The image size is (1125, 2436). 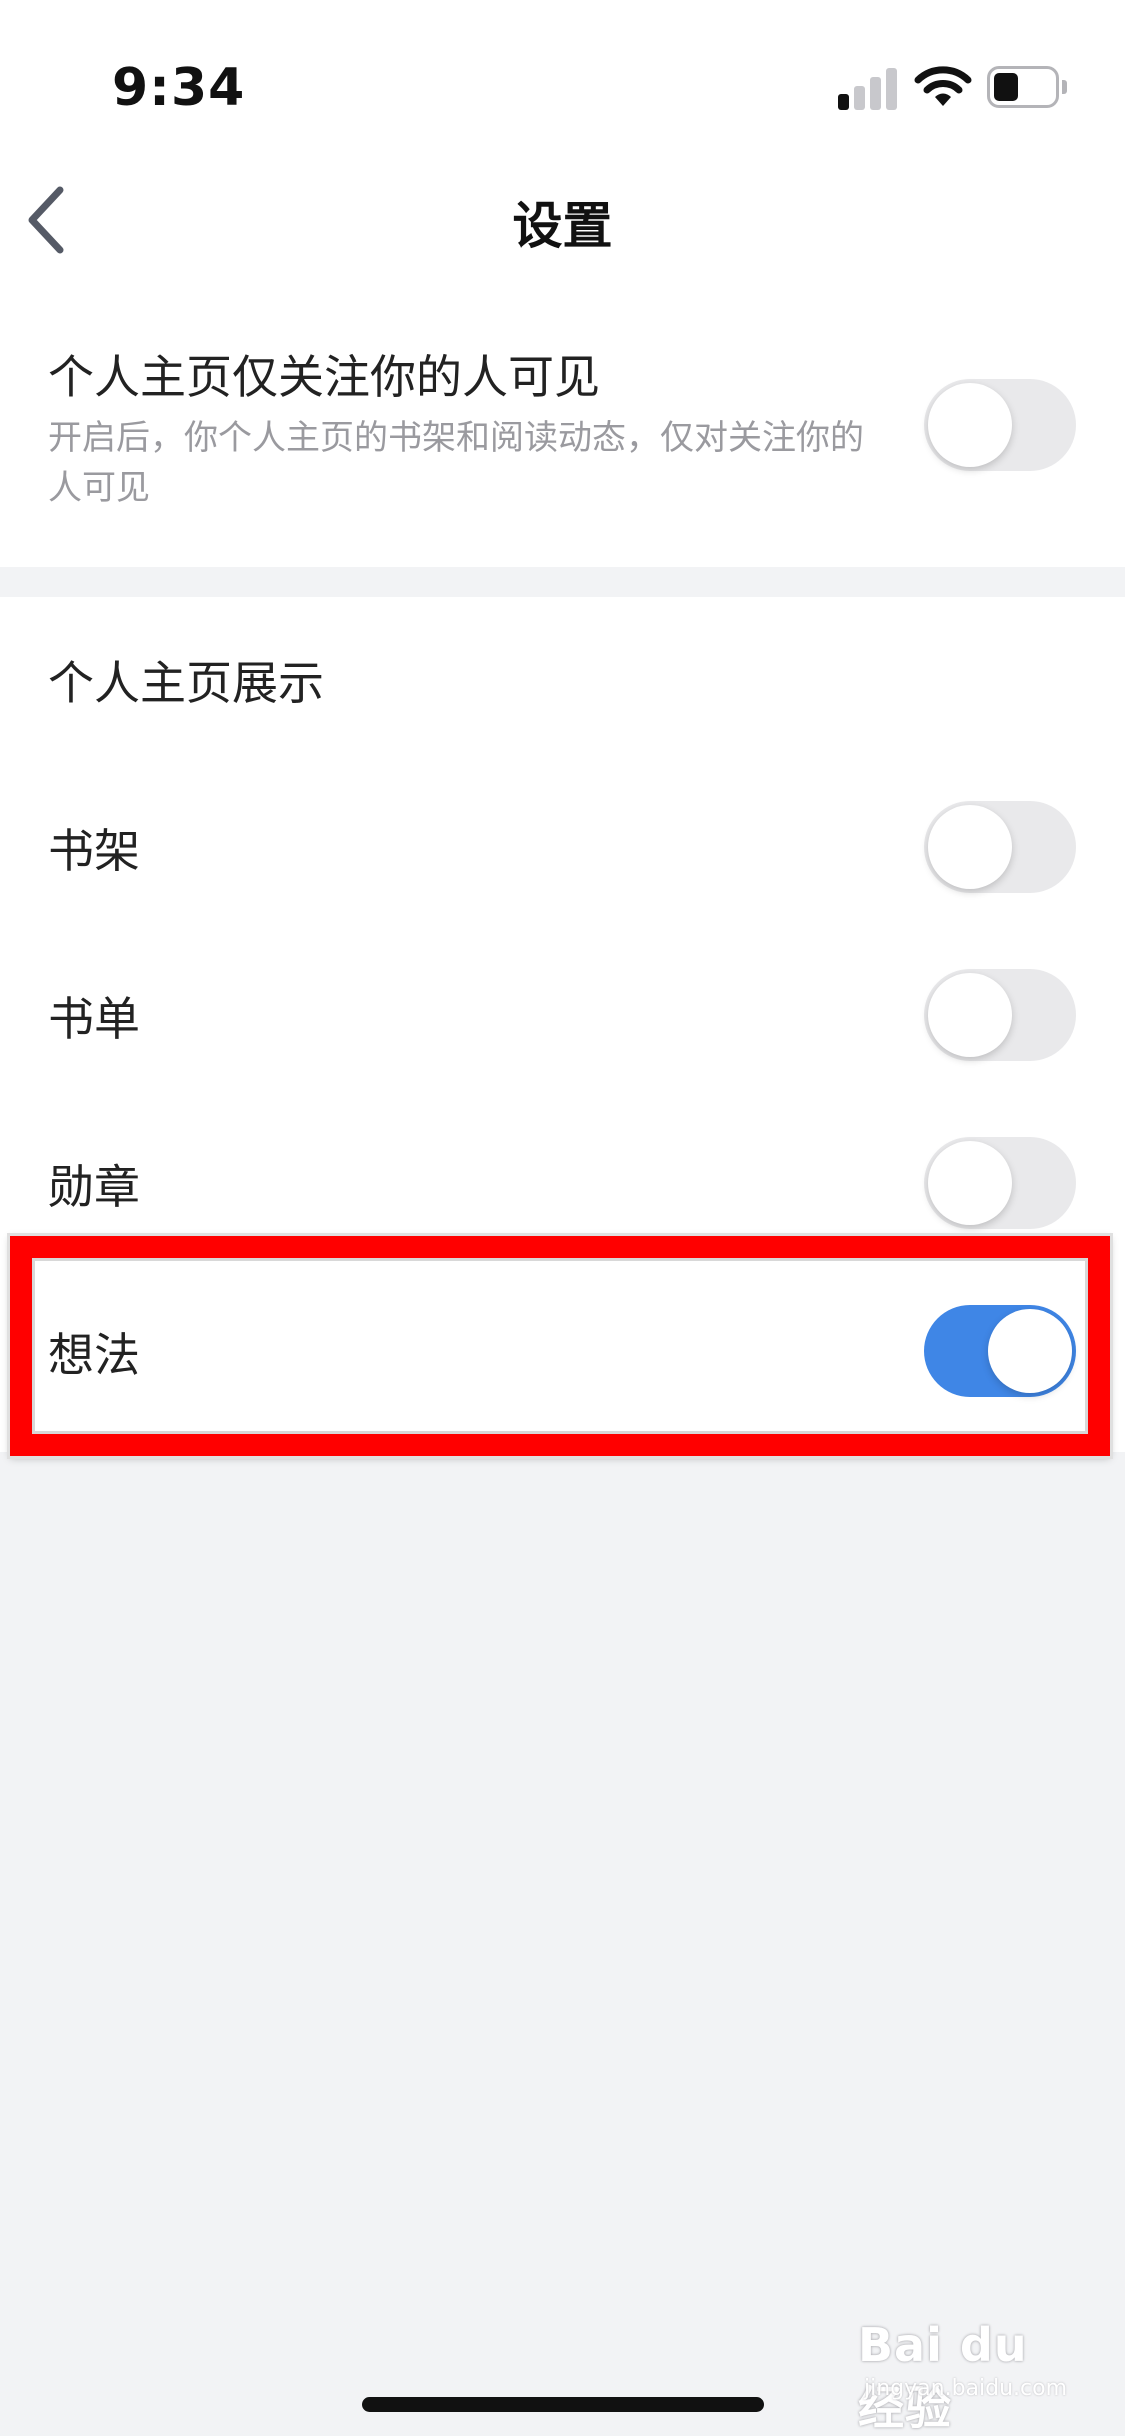 What do you see at coordinates (562, 1183) in the screenshot?
I see `setting-row-medals: 勋章` at bounding box center [562, 1183].